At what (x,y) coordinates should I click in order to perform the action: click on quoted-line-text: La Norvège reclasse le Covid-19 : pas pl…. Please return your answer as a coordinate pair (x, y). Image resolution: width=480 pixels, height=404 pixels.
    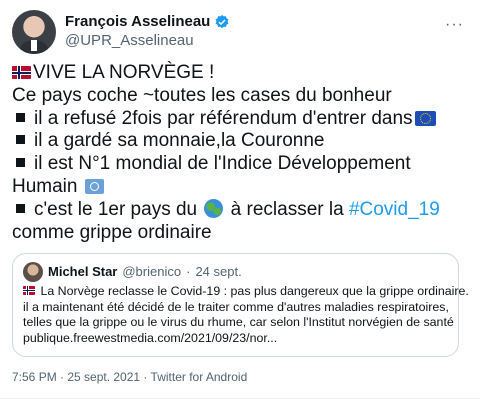
    Looking at the image, I should click on (254, 291).